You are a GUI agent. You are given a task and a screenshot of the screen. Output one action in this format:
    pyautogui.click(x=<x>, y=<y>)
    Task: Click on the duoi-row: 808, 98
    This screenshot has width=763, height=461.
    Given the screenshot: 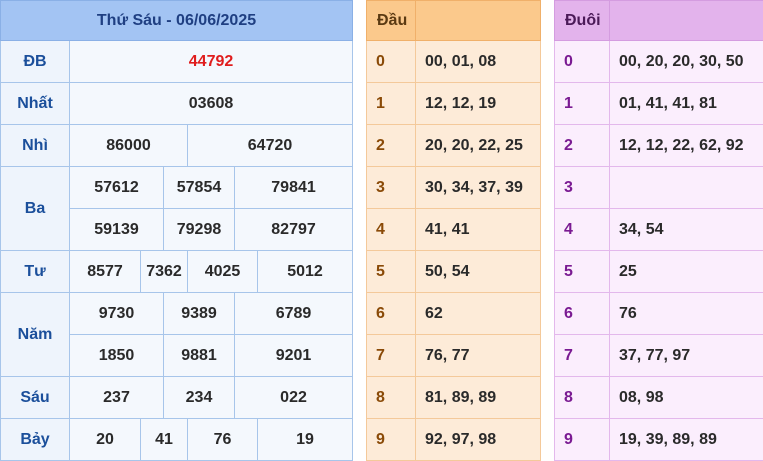 What is the action you would take?
    pyautogui.click(x=659, y=398)
    